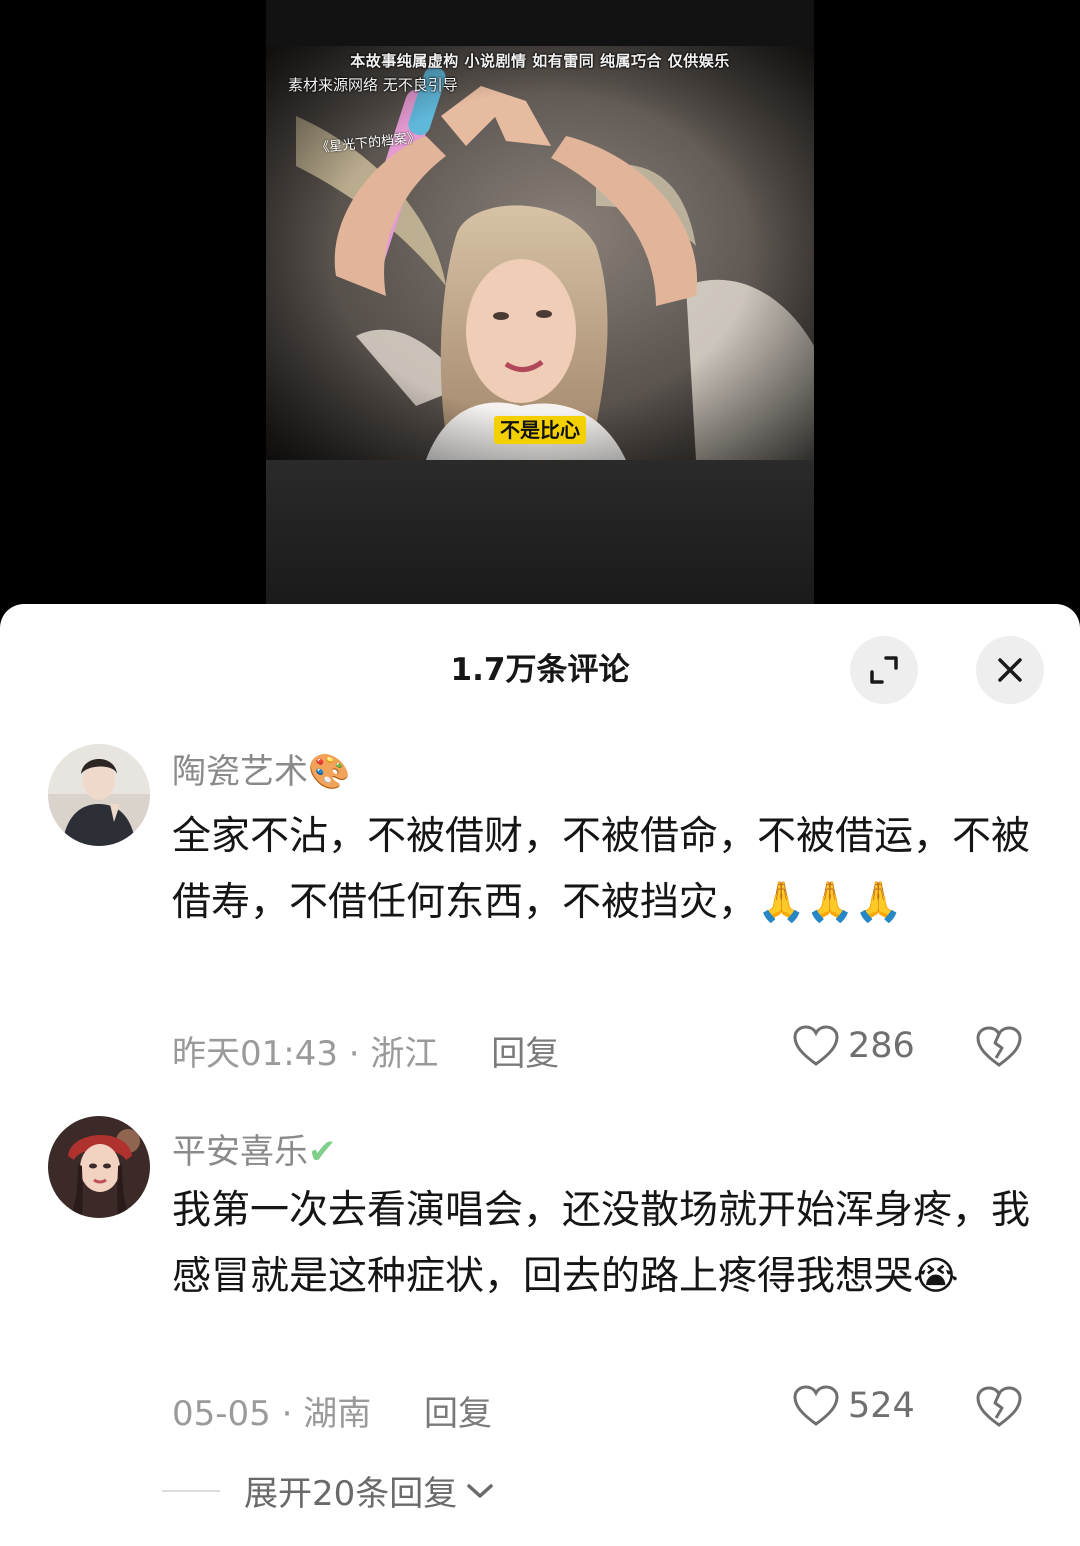 This screenshot has width=1080, height=1546. What do you see at coordinates (373, 85) in the screenshot?
I see `video-source-note: 素材来源网络 无不良引导` at bounding box center [373, 85].